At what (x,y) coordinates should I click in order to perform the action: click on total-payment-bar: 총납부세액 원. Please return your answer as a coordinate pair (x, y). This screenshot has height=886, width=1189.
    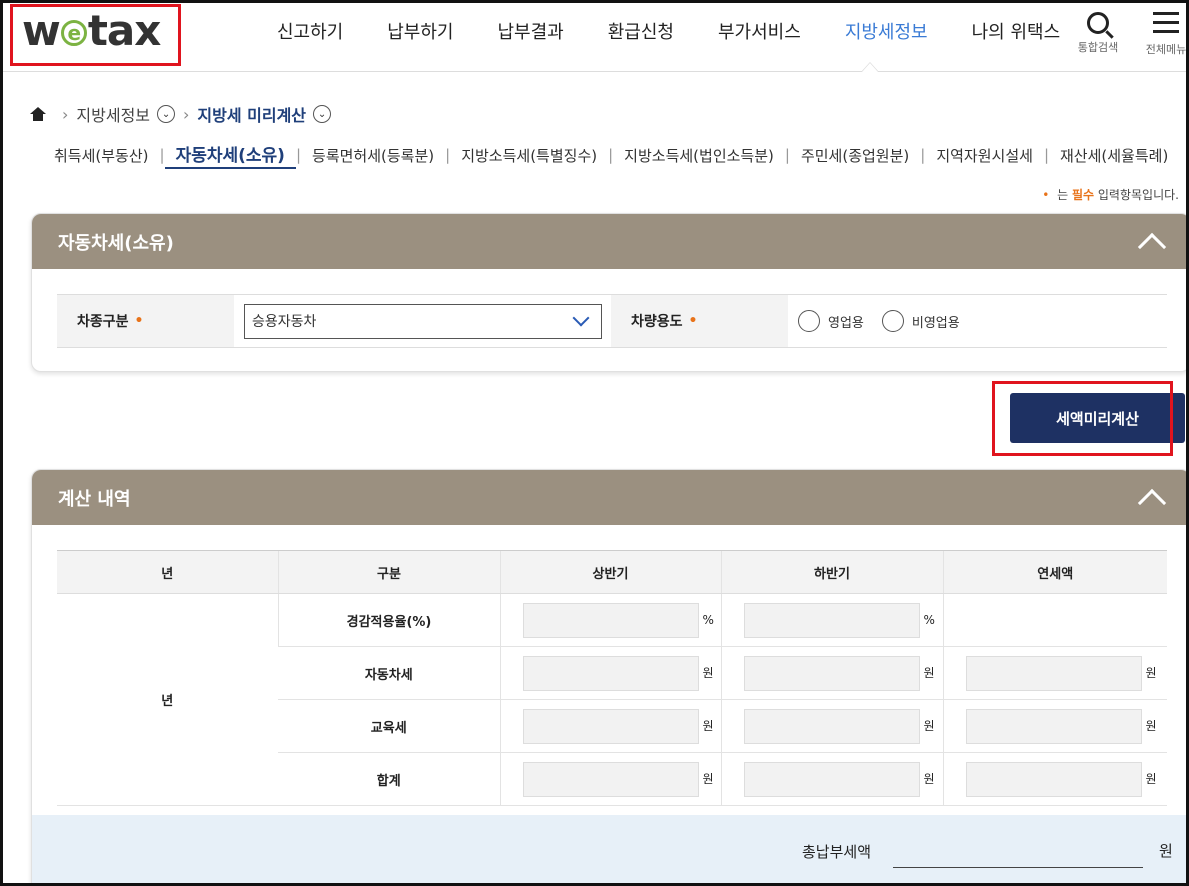
    Looking at the image, I should click on (610, 850).